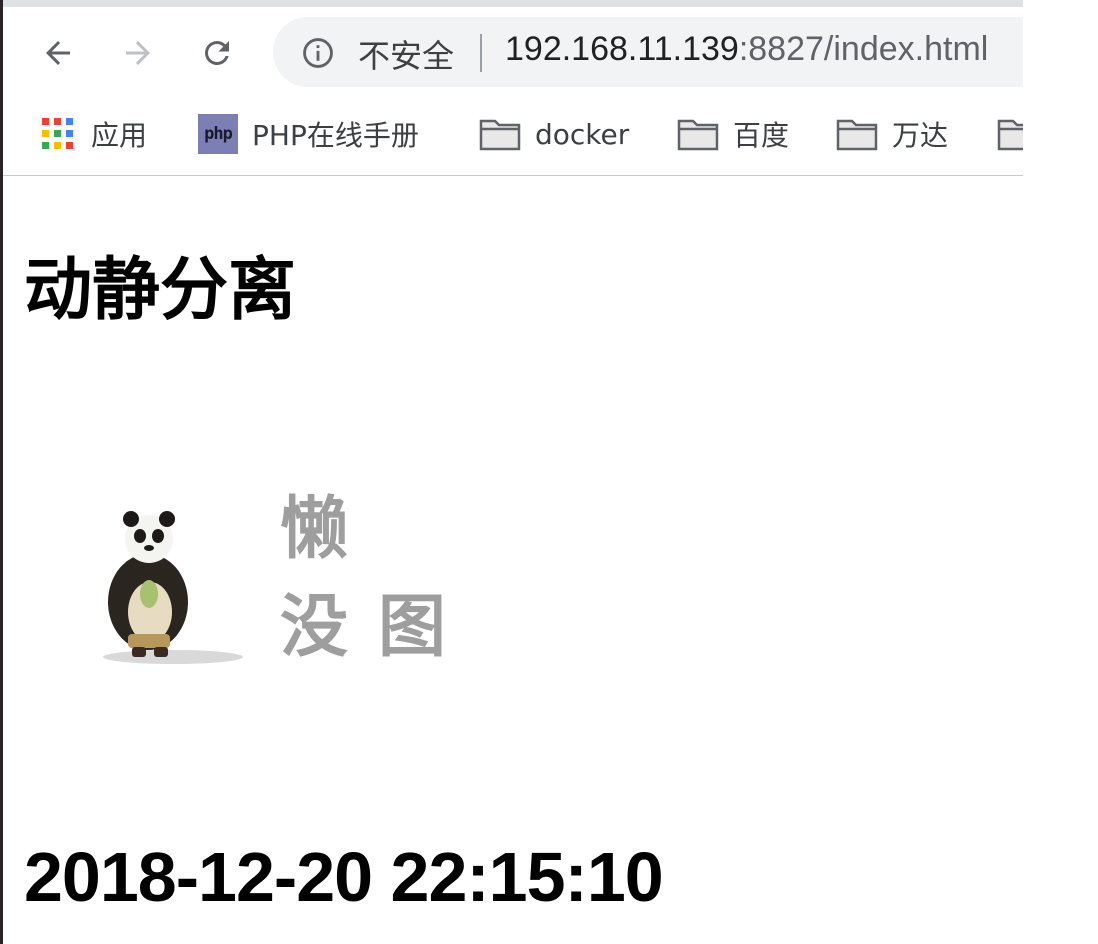 This screenshot has width=1098, height=944. What do you see at coordinates (344, 877) in the screenshot?
I see `timestamp: 2018-12-20 22:15:10` at bounding box center [344, 877].